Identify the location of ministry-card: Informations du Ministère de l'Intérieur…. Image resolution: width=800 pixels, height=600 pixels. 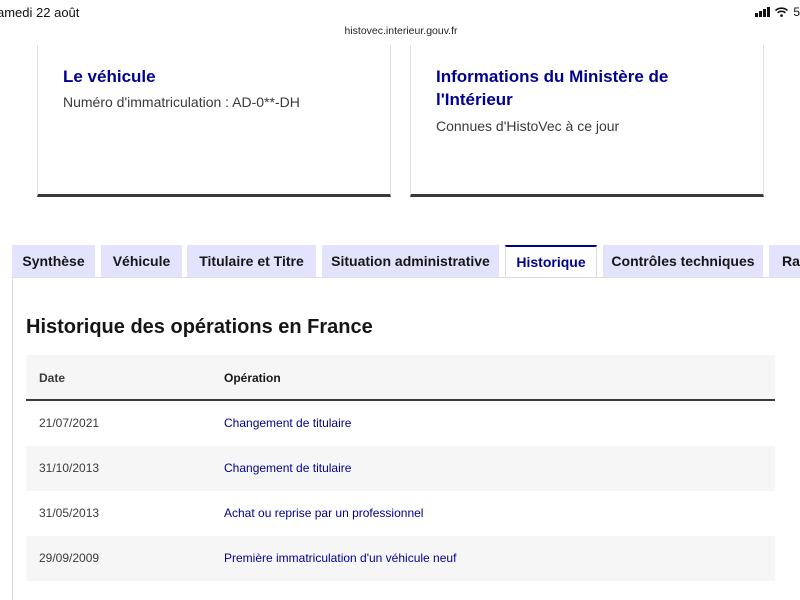
(587, 121).